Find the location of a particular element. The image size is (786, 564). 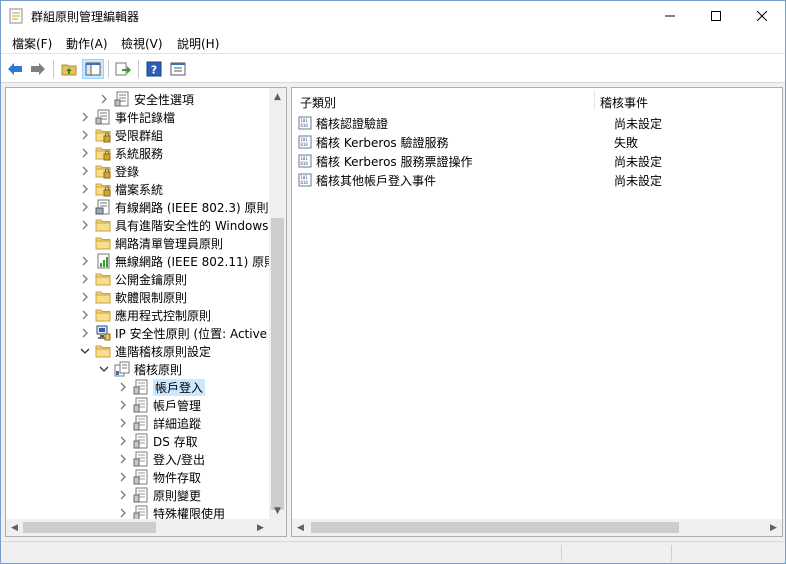

properties-button is located at coordinates (178, 69).